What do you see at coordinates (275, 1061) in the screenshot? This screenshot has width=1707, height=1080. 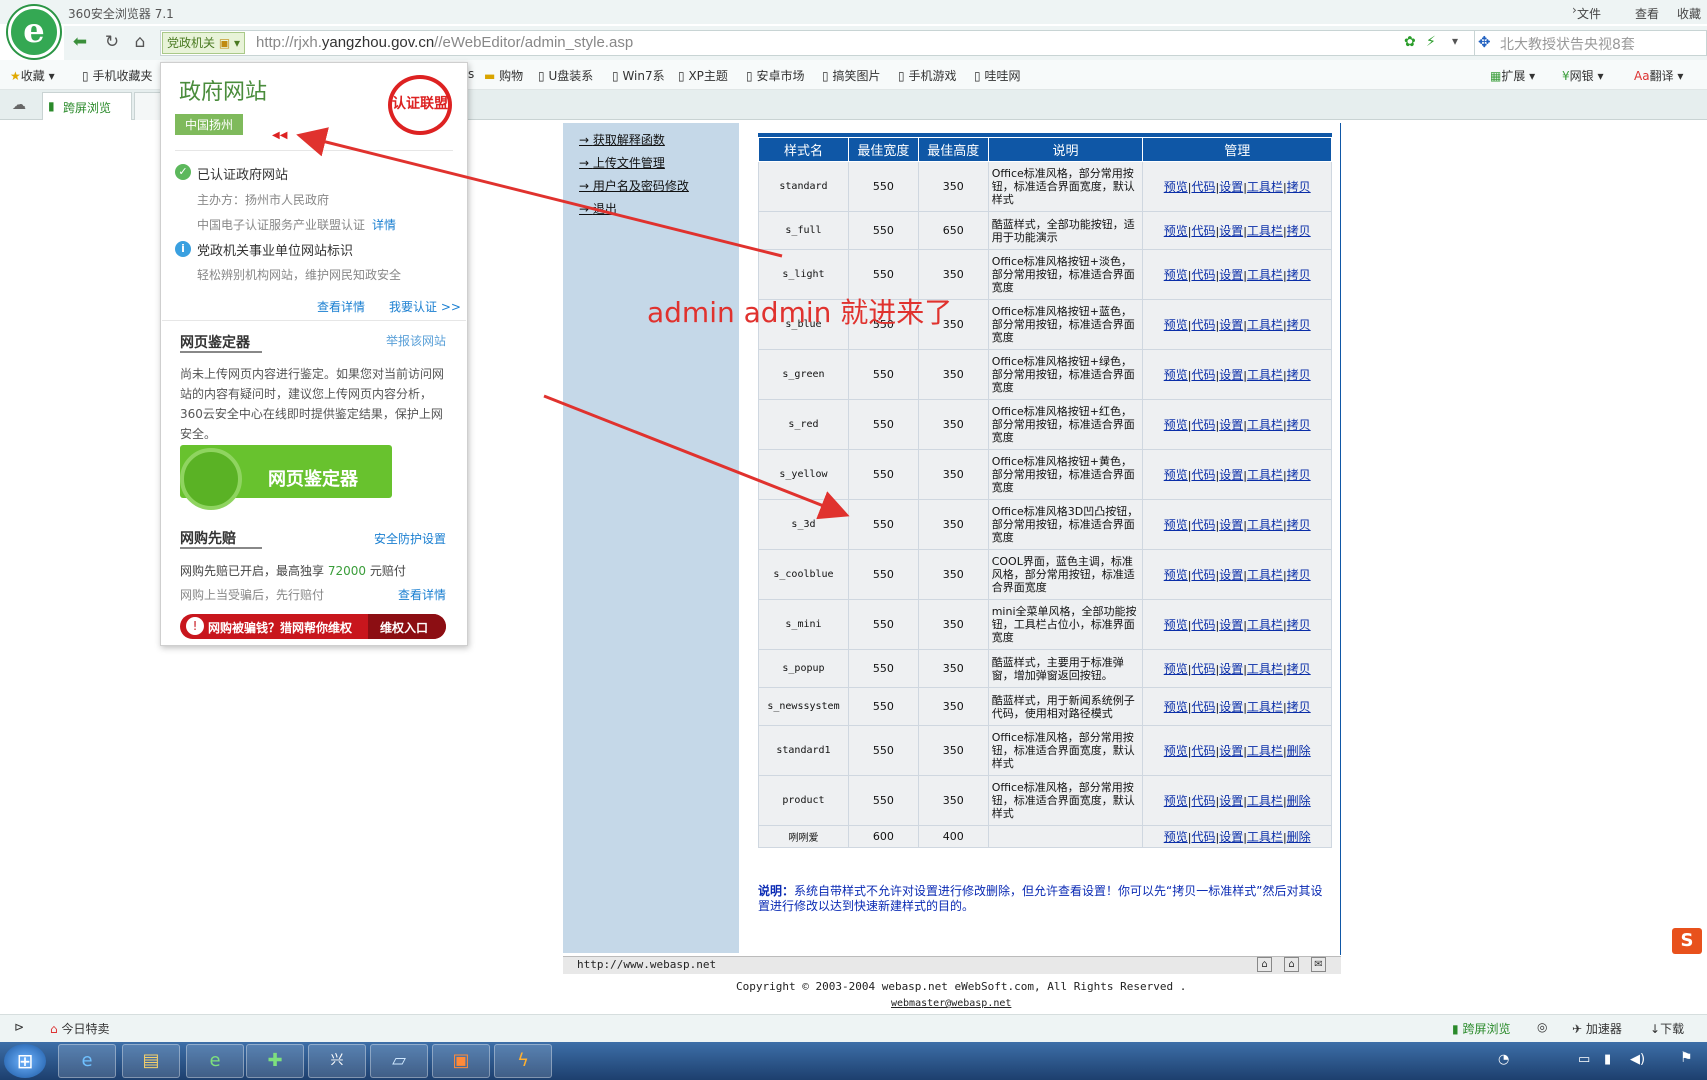 I see `guard360-taskbar-icon: ✚` at bounding box center [275, 1061].